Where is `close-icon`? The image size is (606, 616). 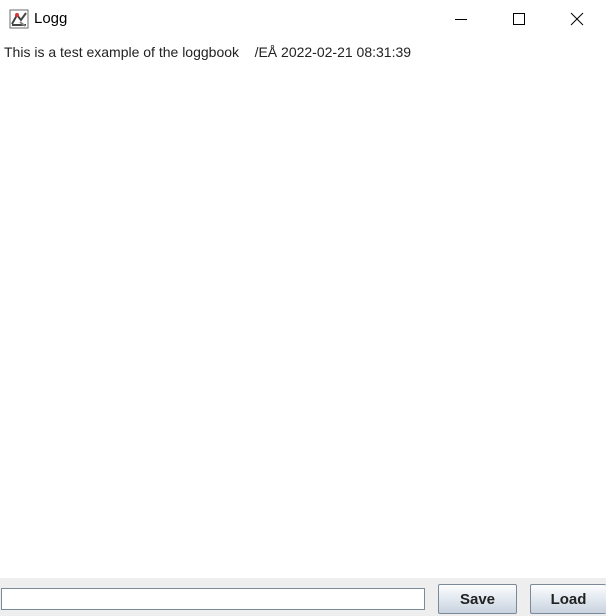 close-icon is located at coordinates (577, 19).